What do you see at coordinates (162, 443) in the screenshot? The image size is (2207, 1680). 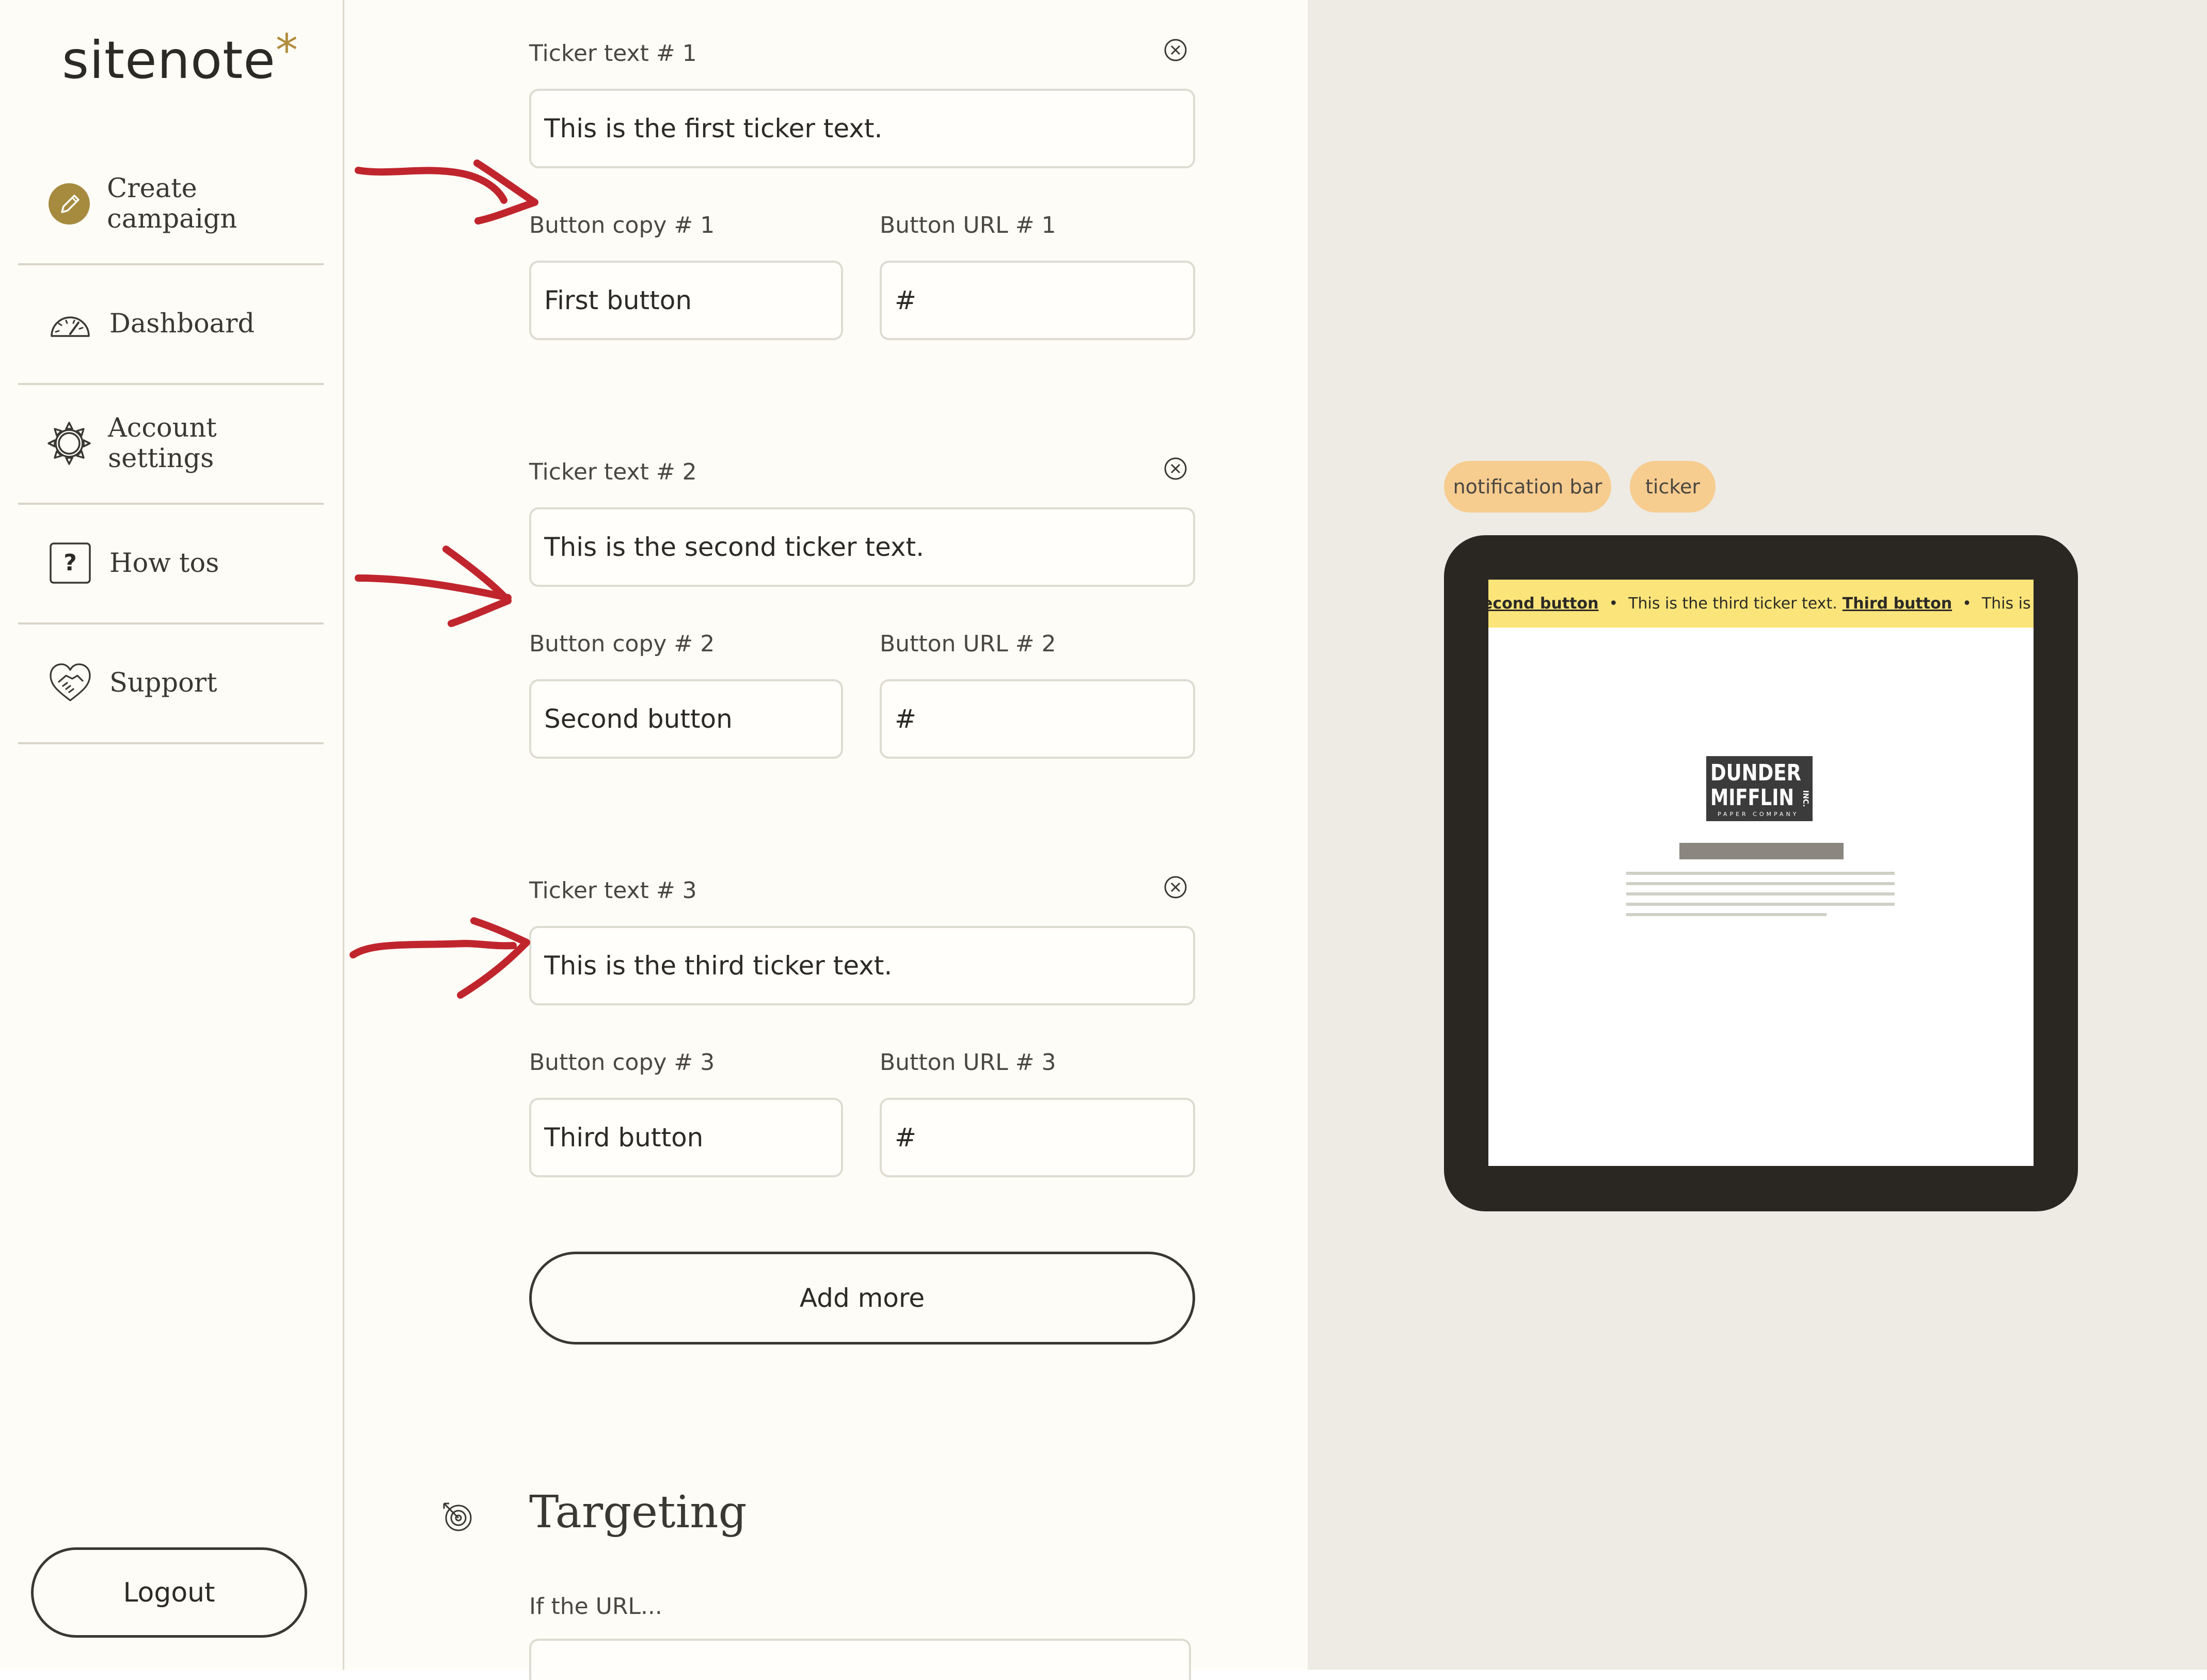 I see `sidebar-item-label: Account settings` at bounding box center [162, 443].